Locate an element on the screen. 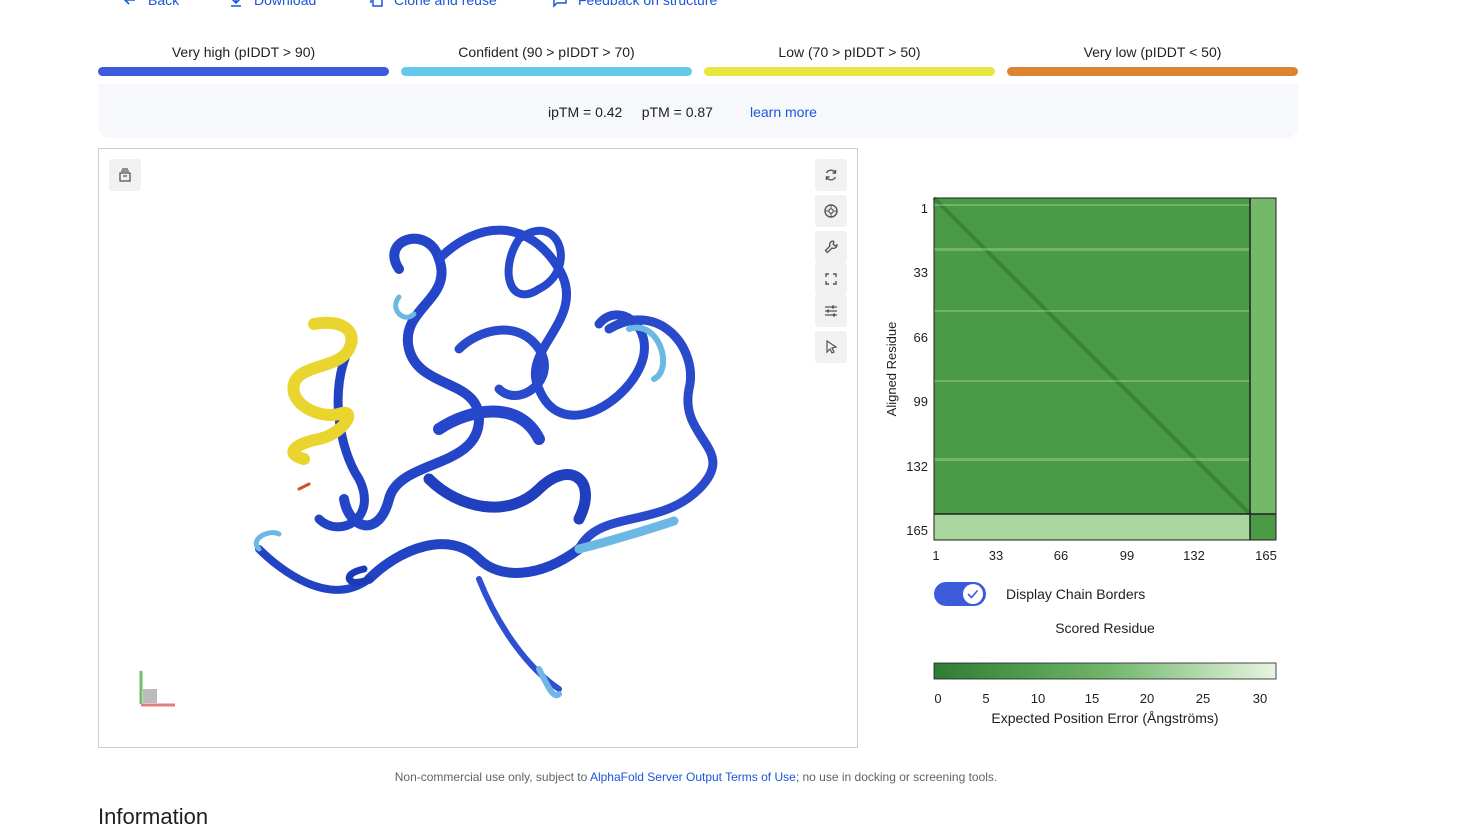 Image resolution: width=1472 pixels, height=830 pixels. arrow-left-icon is located at coordinates (129, 2).